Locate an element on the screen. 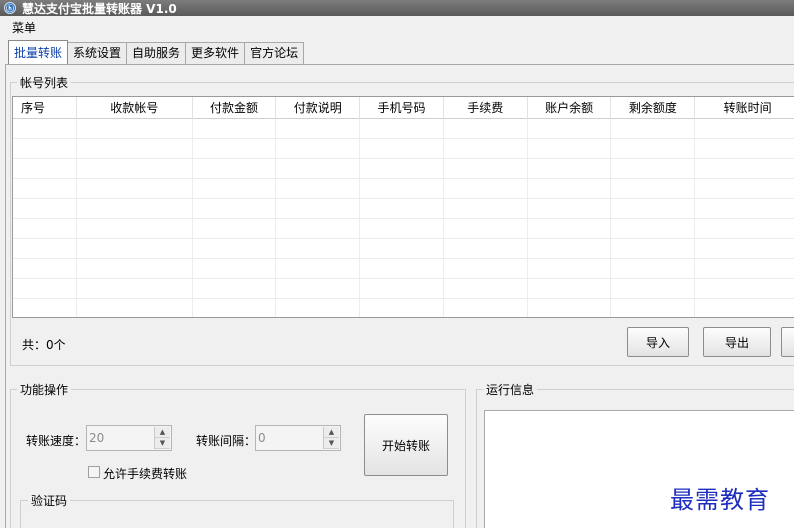 The image size is (794, 528). tab-strip: 批量转账 系统设置 自助服务 更多软件 官方论坛 is located at coordinates (156, 52).